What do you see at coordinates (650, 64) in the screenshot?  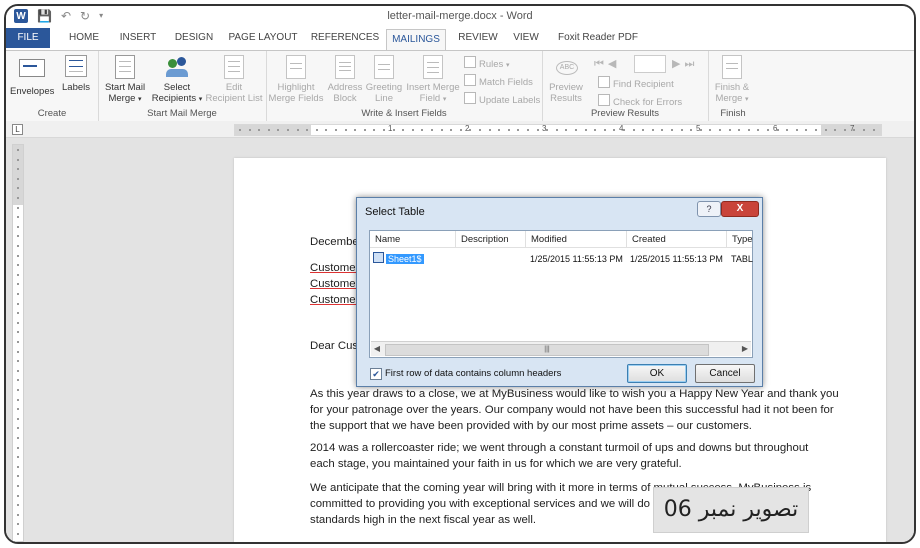 I see `record-number-input` at bounding box center [650, 64].